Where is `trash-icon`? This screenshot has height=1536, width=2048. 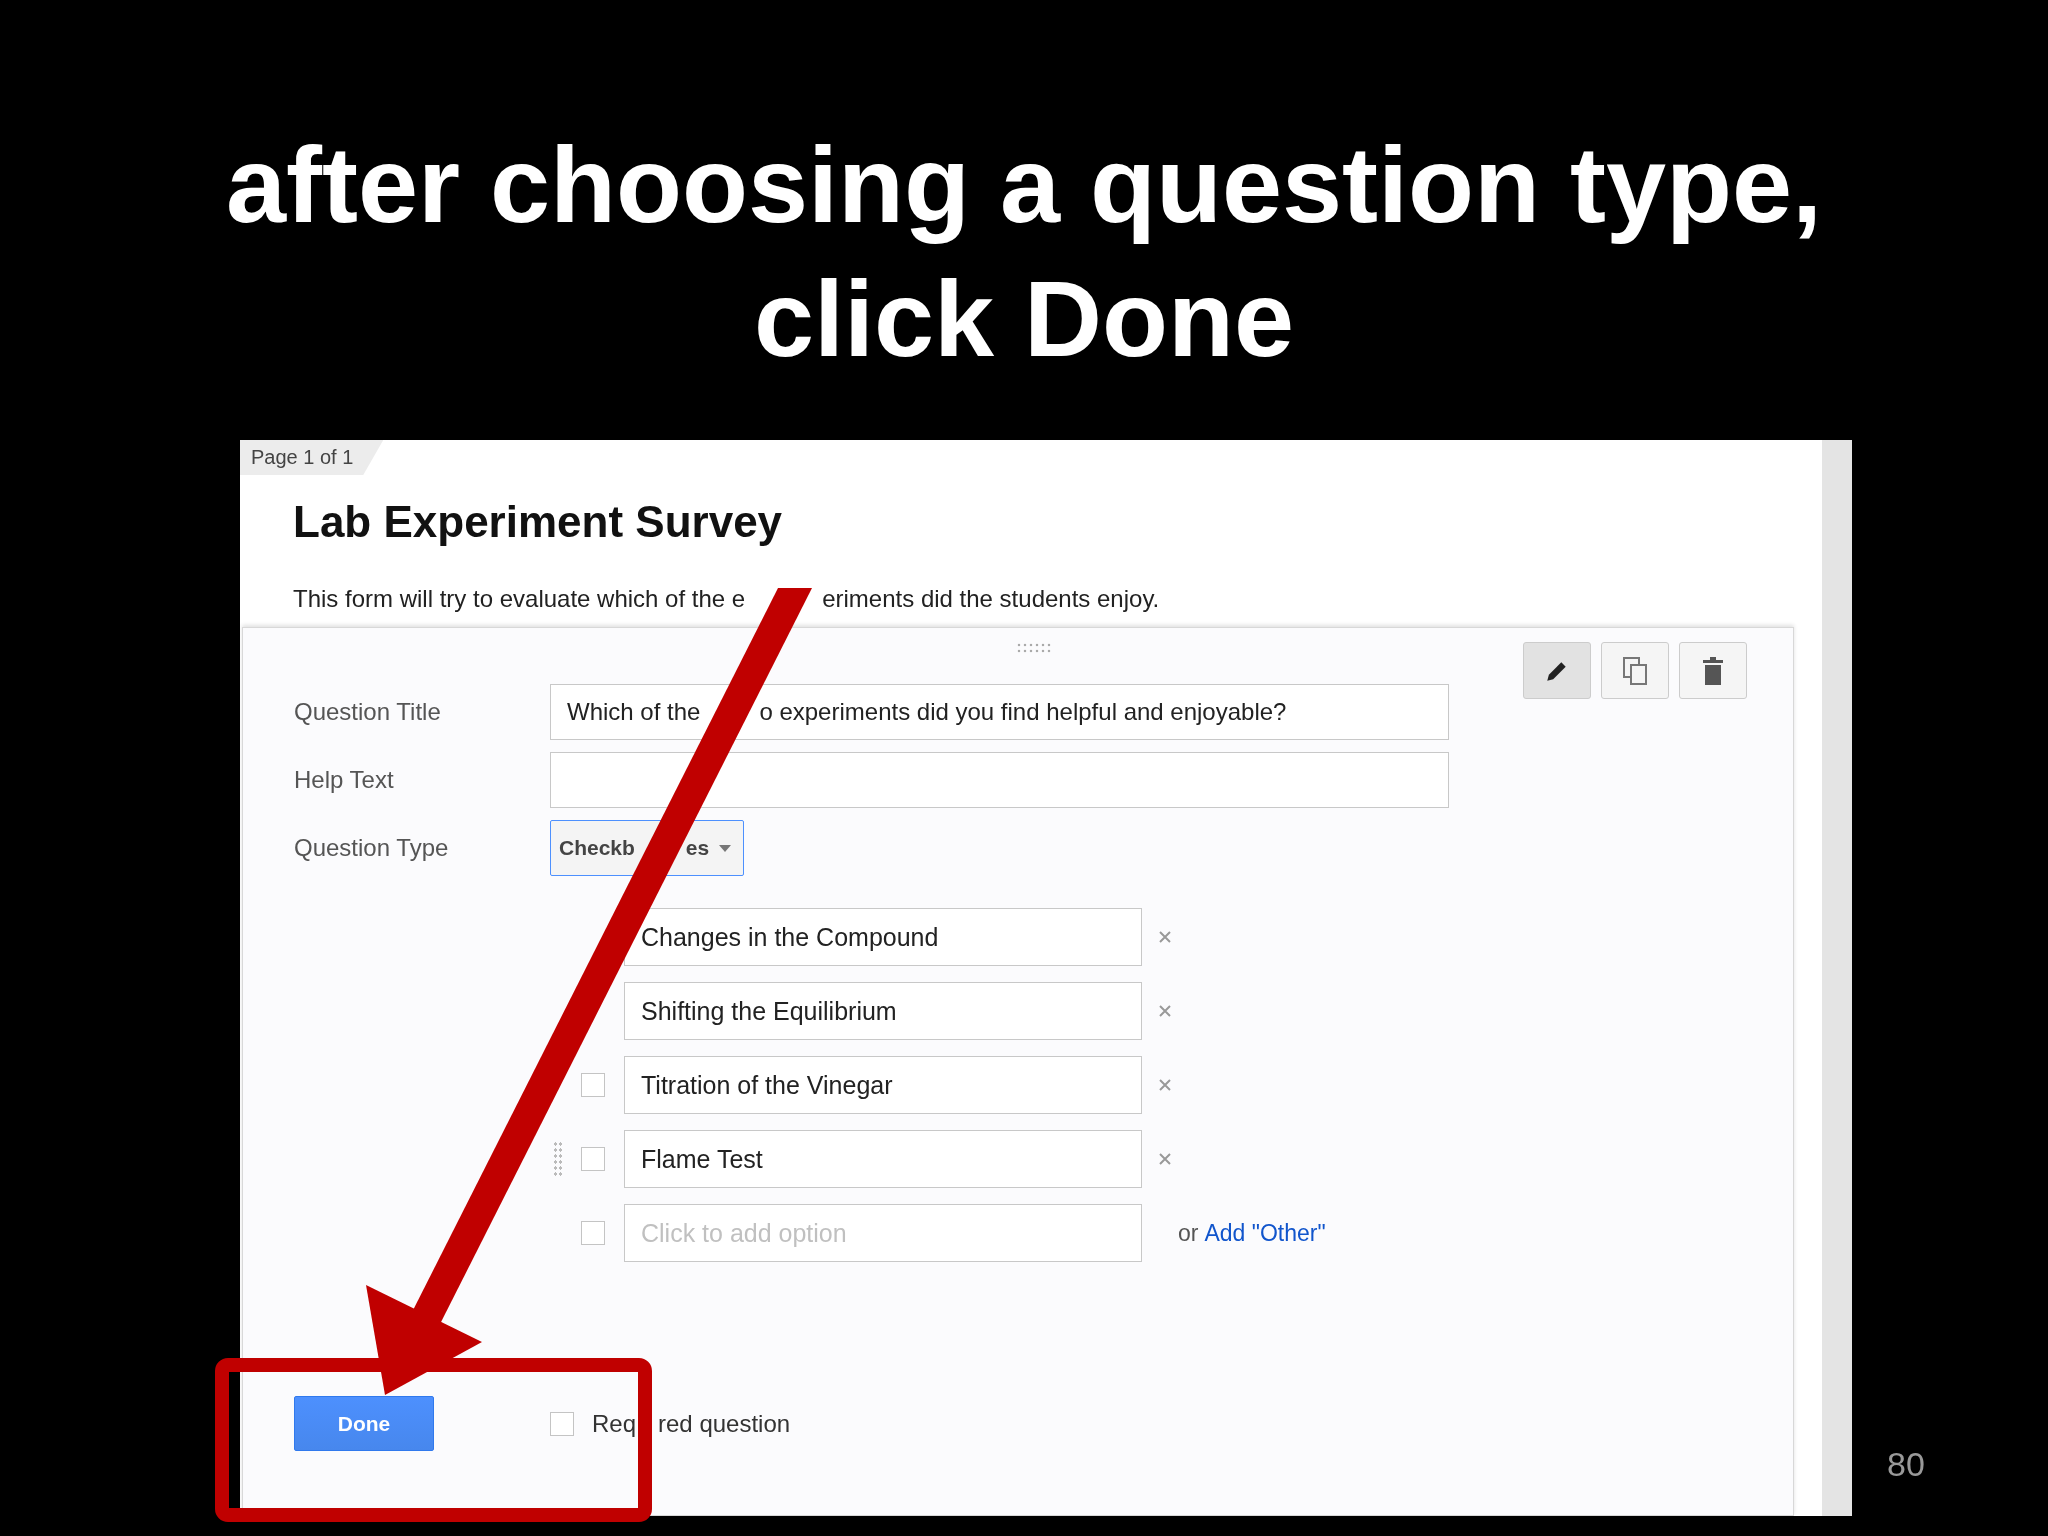
trash-icon is located at coordinates (1713, 670).